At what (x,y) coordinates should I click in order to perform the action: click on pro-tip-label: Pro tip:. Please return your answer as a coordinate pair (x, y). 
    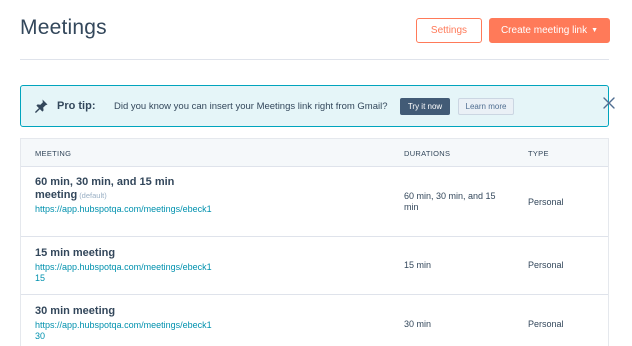
    Looking at the image, I should click on (76, 106).